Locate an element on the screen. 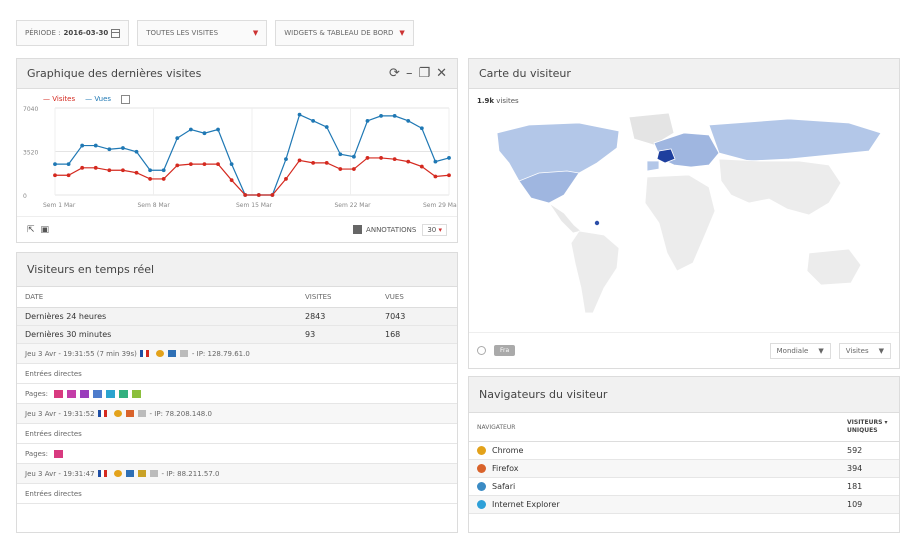  col-browser: NAVIGATEUR is located at coordinates (654, 427).